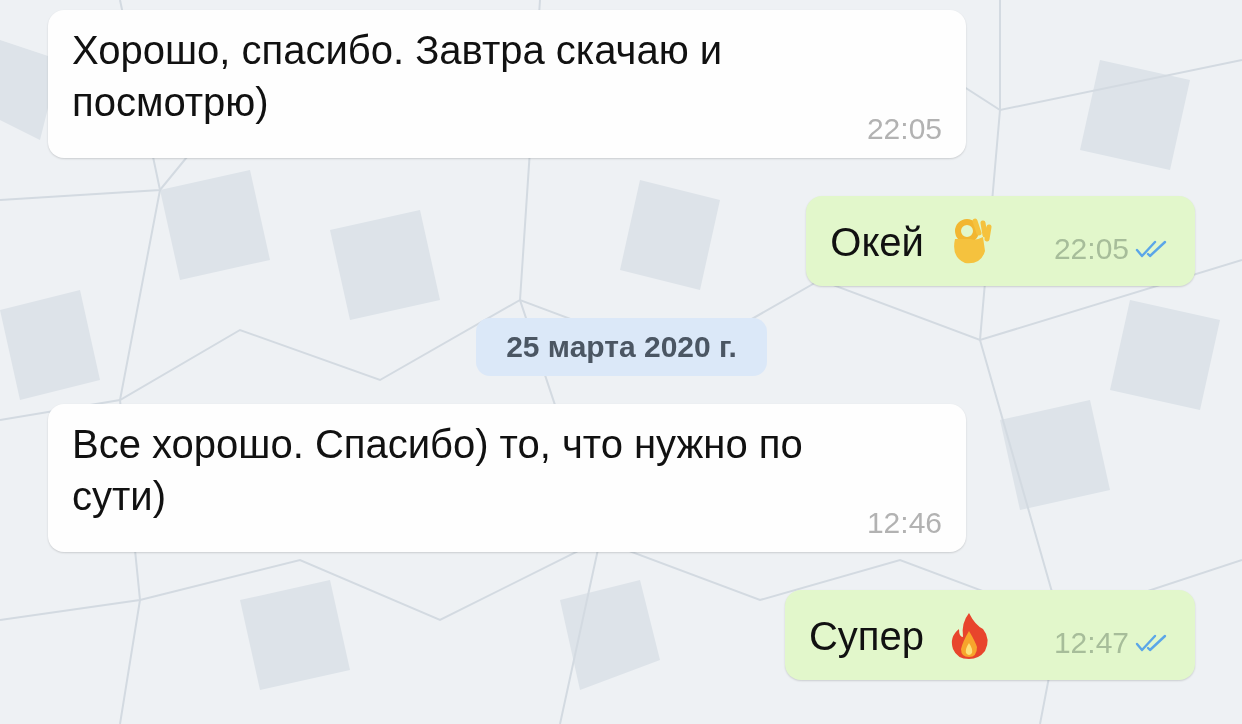 This screenshot has height=724, width=1242. What do you see at coordinates (904, 523) in the screenshot?
I see `message-time: 12:46` at bounding box center [904, 523].